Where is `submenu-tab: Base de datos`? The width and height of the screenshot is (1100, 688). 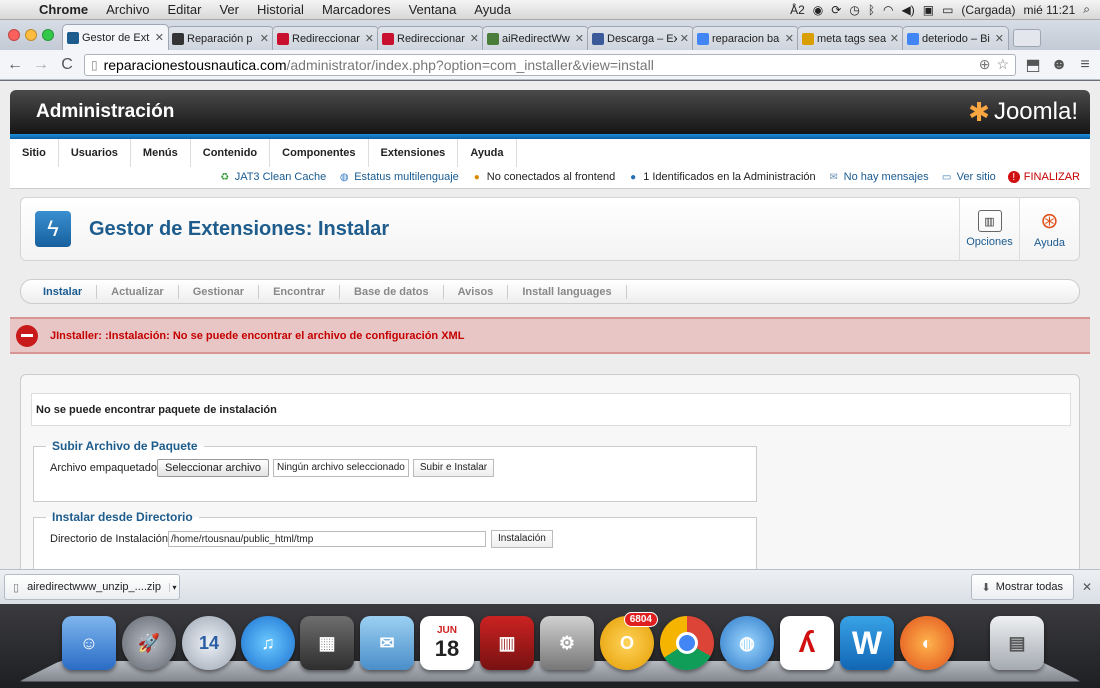 submenu-tab: Base de datos is located at coordinates (392, 291).